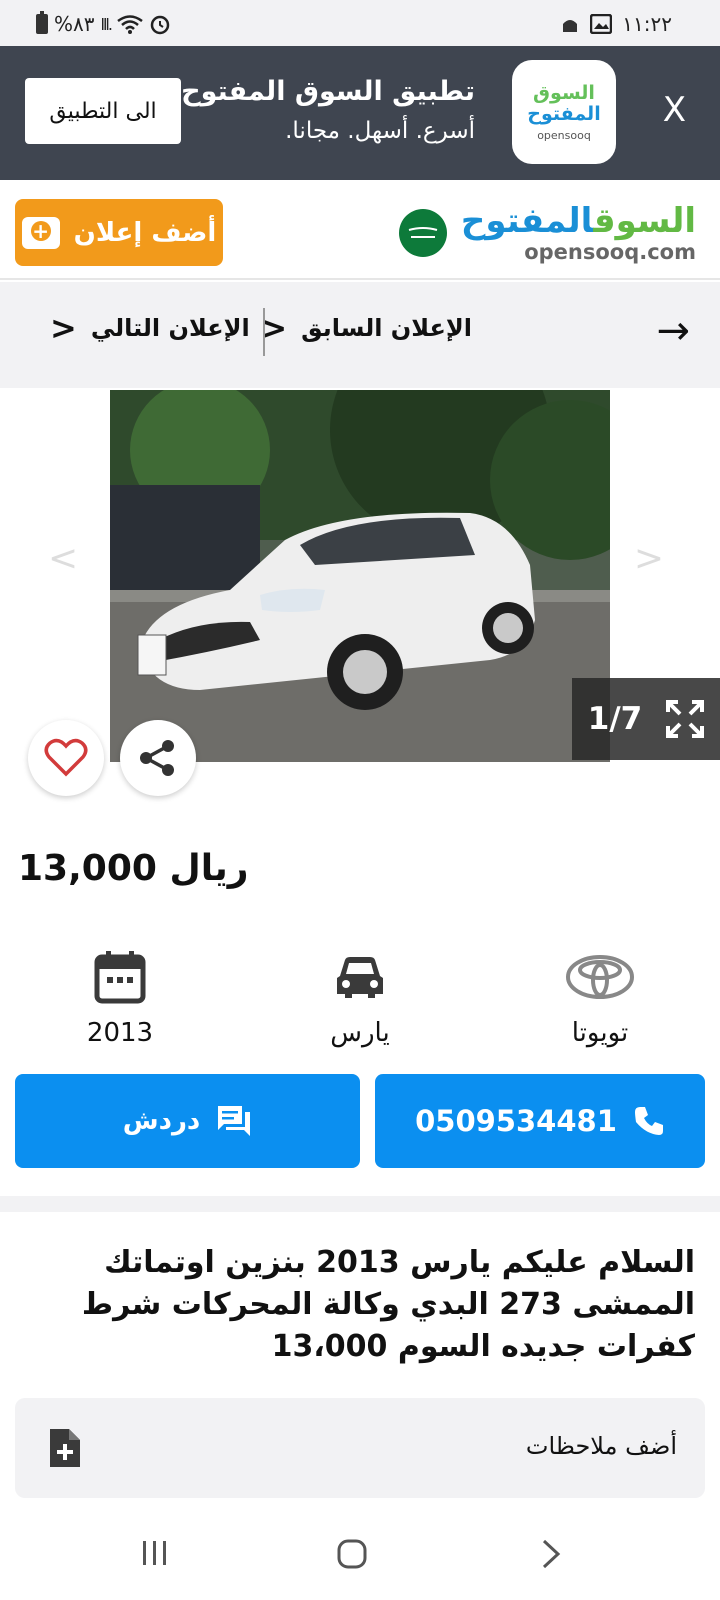 The width and height of the screenshot is (720, 1600). I want to click on photo-counter-text: 1/7, so click(615, 719).